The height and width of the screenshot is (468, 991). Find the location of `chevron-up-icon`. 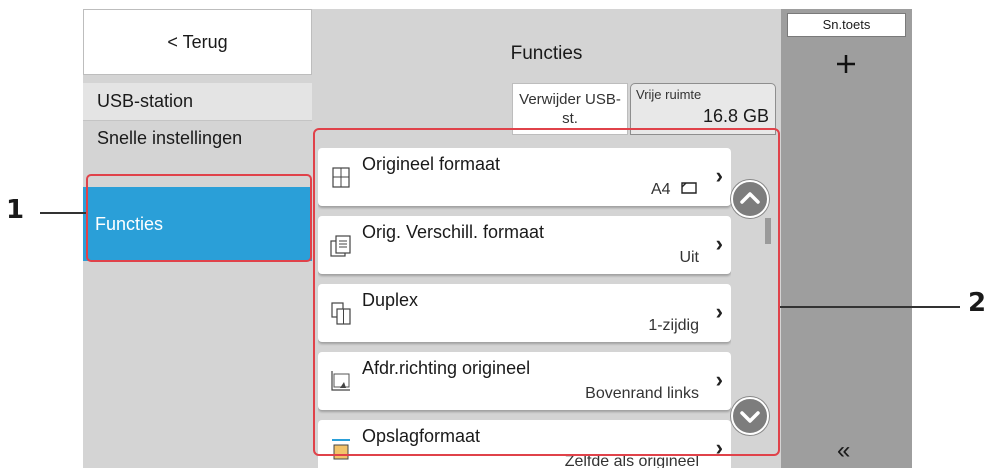

chevron-up-icon is located at coordinates (750, 198).